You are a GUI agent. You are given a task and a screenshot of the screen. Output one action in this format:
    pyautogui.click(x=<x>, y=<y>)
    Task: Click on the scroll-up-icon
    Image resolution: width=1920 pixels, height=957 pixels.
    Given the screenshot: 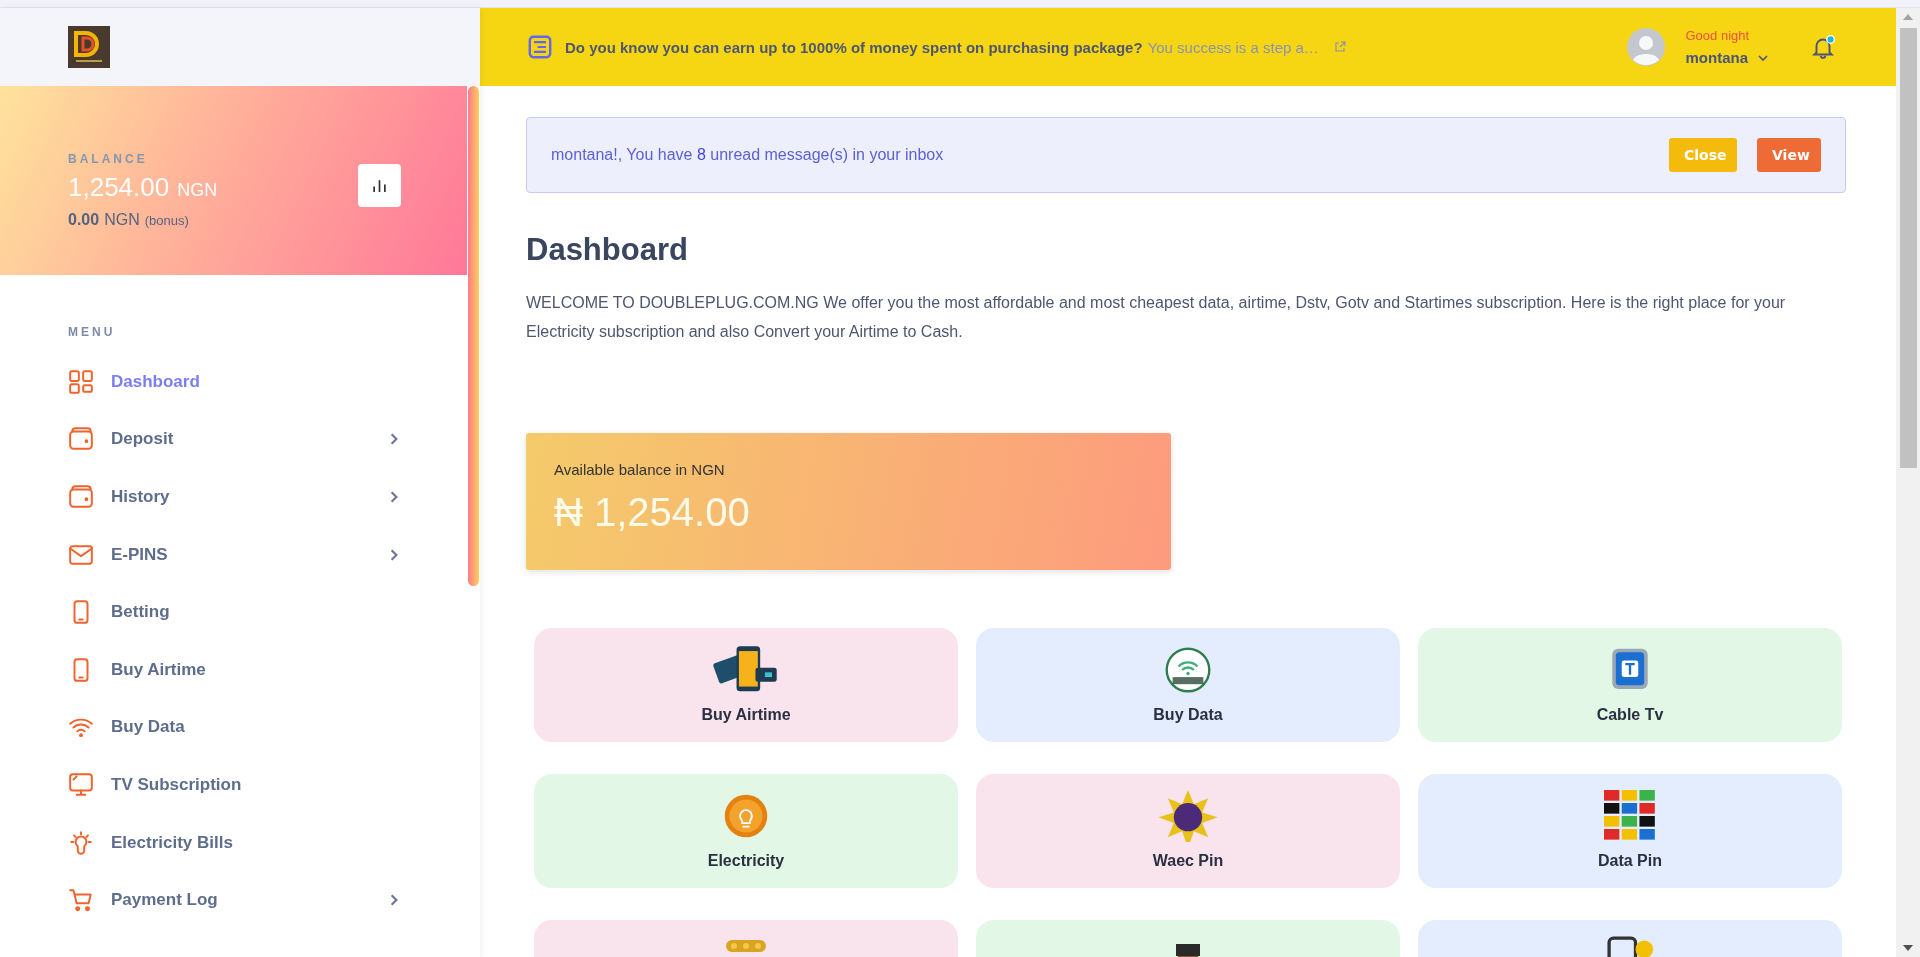 What is the action you would take?
    pyautogui.click(x=1908, y=17)
    